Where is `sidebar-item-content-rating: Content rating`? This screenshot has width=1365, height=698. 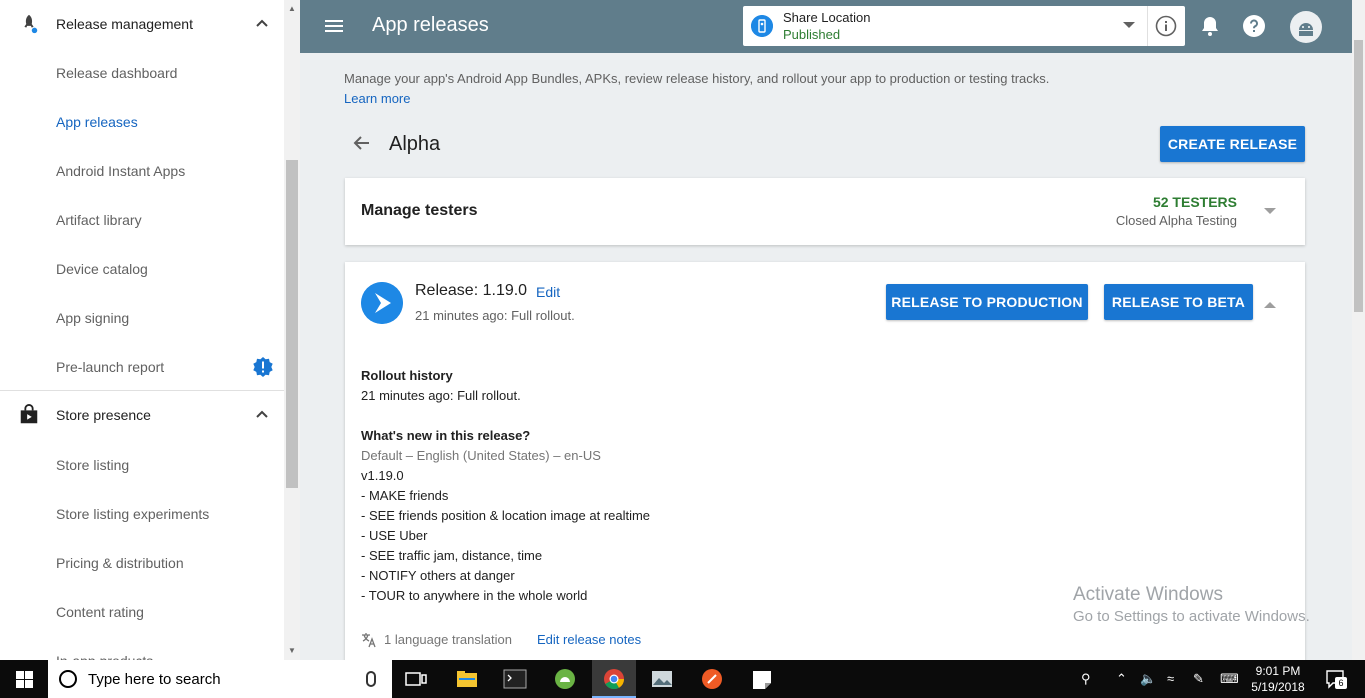
sidebar-item-content-rating: Content rating is located at coordinates (100, 612).